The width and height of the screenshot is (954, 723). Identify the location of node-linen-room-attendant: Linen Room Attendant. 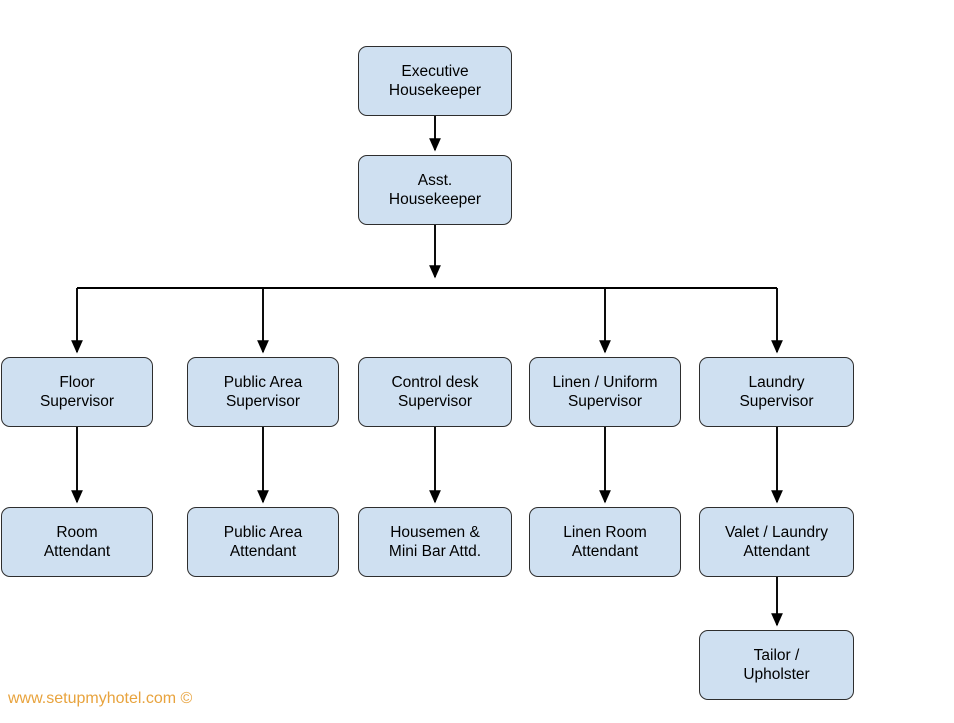
(605, 542).